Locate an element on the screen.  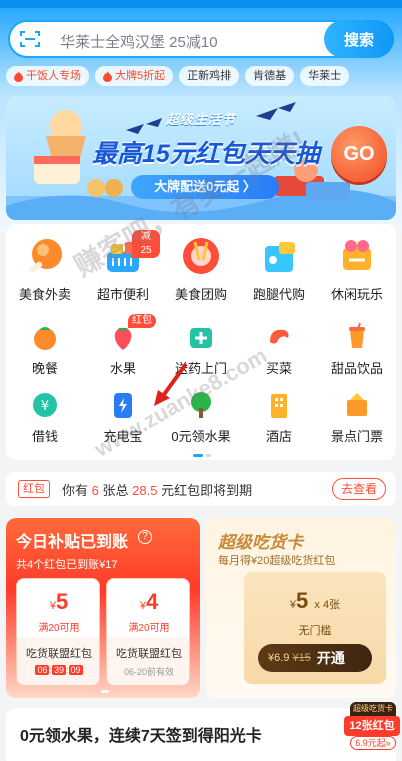
pager-dot-active is located at coordinates (198, 455).